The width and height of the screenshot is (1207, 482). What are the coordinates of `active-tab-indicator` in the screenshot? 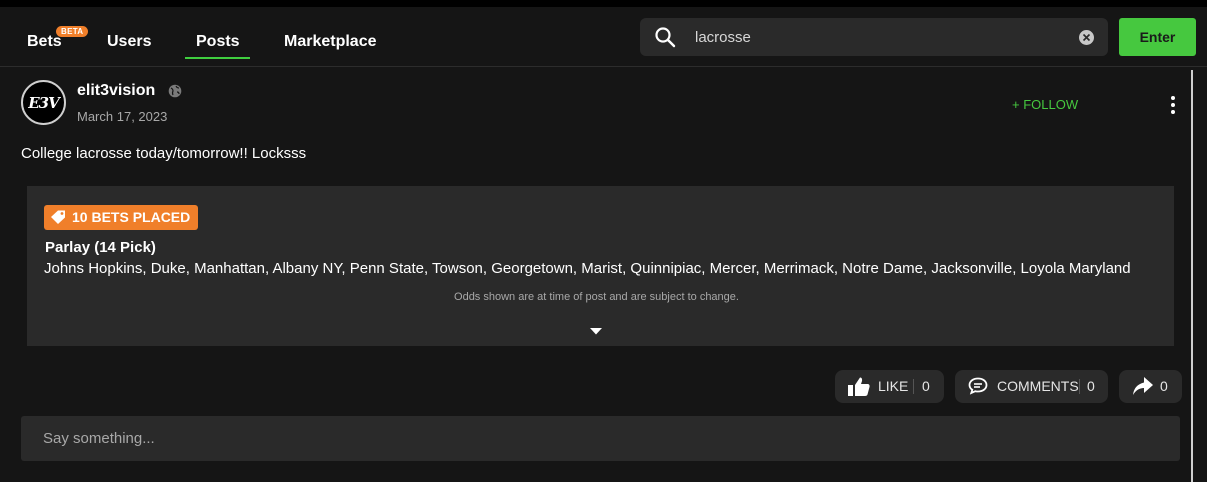 It's located at (217, 58).